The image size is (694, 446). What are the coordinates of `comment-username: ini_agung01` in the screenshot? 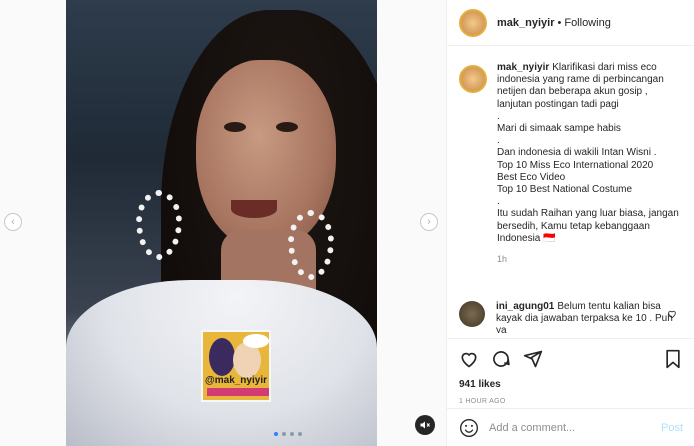 It's located at (525, 306).